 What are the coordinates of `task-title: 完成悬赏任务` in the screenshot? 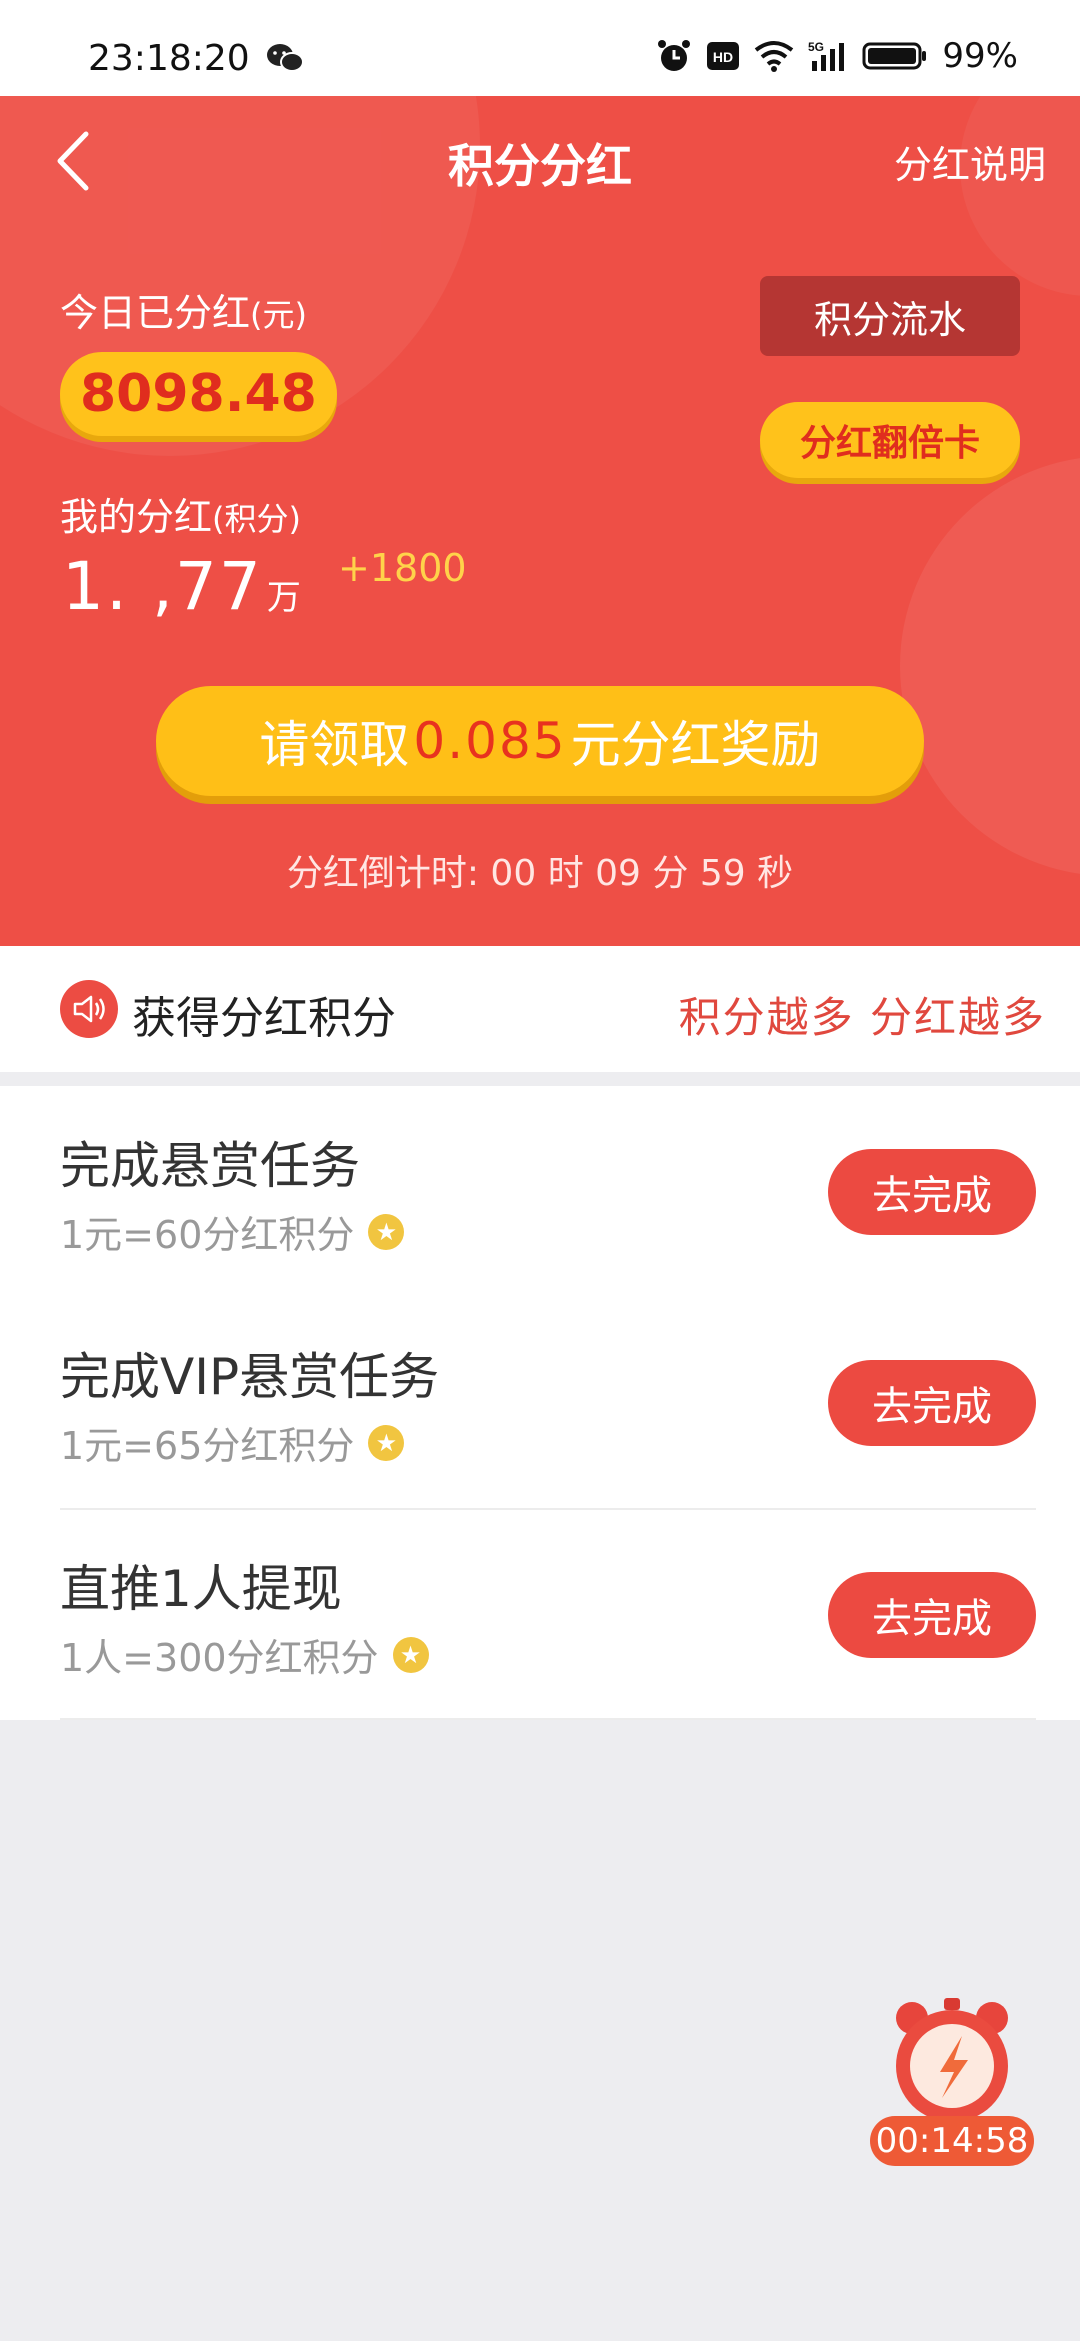 It's located at (210, 1166).